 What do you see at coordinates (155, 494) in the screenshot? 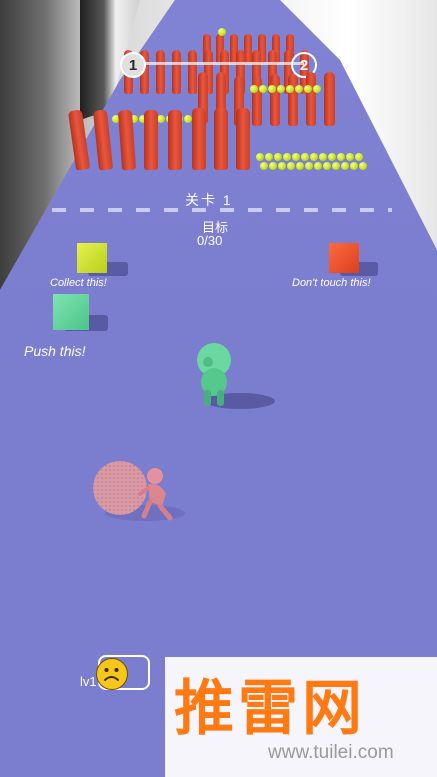
I see `rival-character` at bounding box center [155, 494].